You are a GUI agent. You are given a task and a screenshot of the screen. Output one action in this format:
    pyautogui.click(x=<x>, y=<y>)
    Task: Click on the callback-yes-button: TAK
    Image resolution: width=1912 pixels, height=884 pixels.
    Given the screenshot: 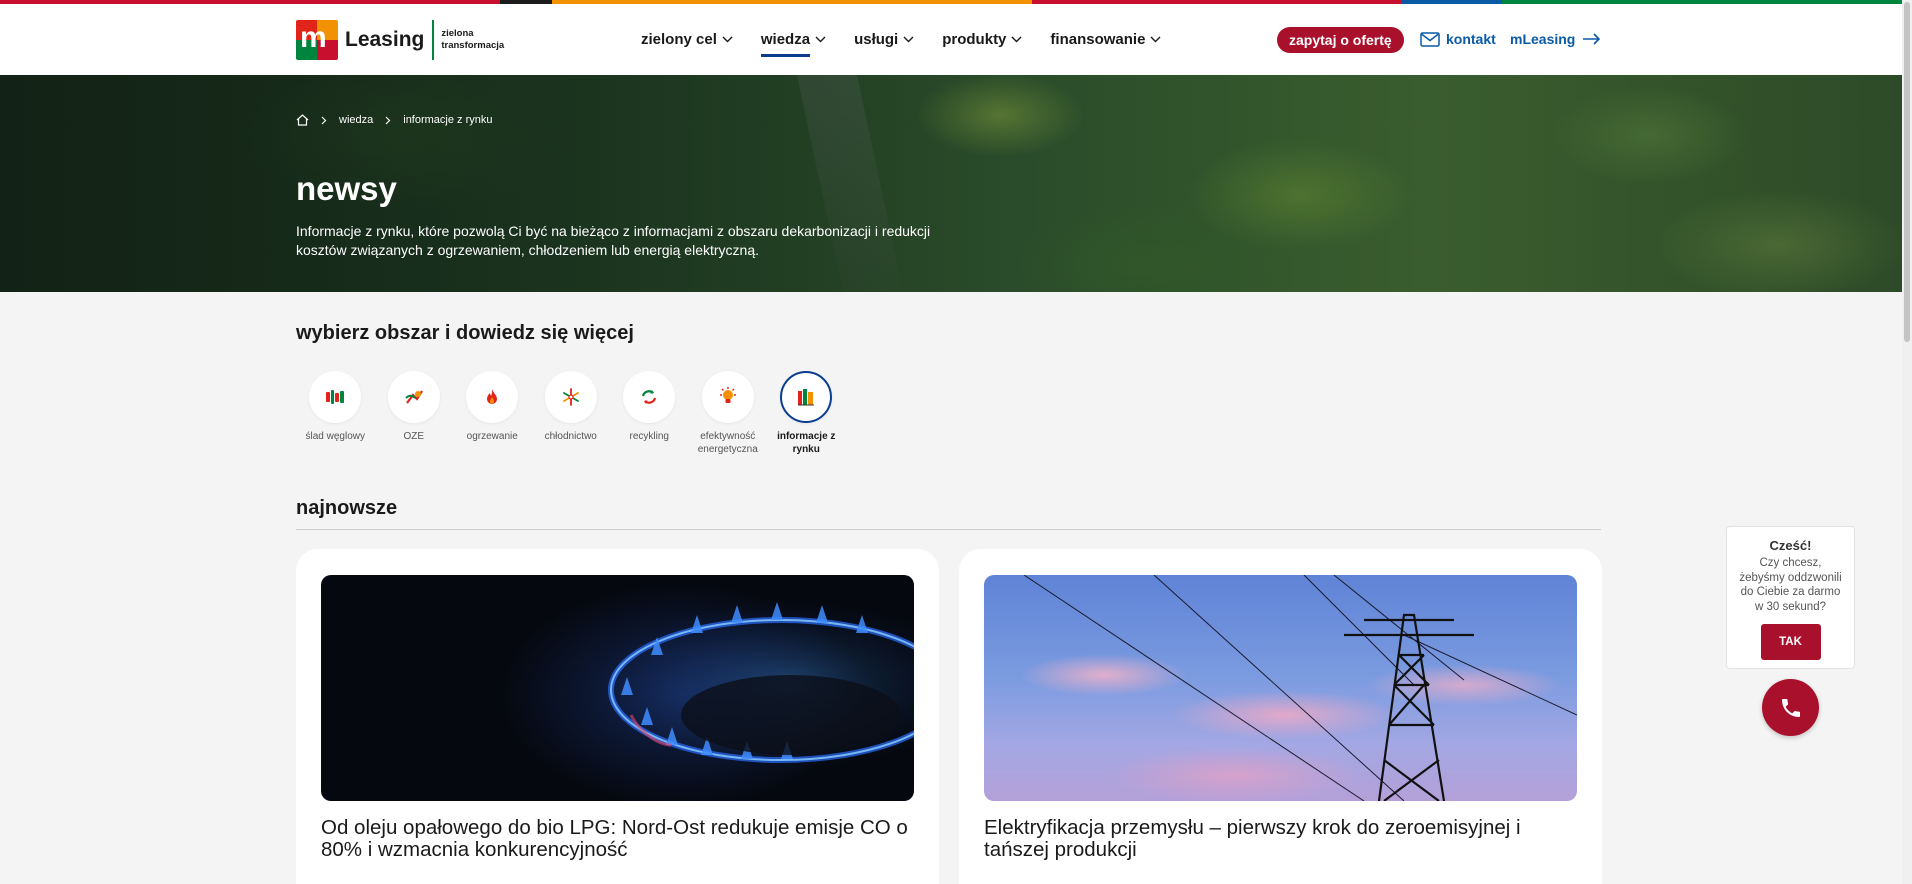 What is the action you would take?
    pyautogui.click(x=1790, y=642)
    